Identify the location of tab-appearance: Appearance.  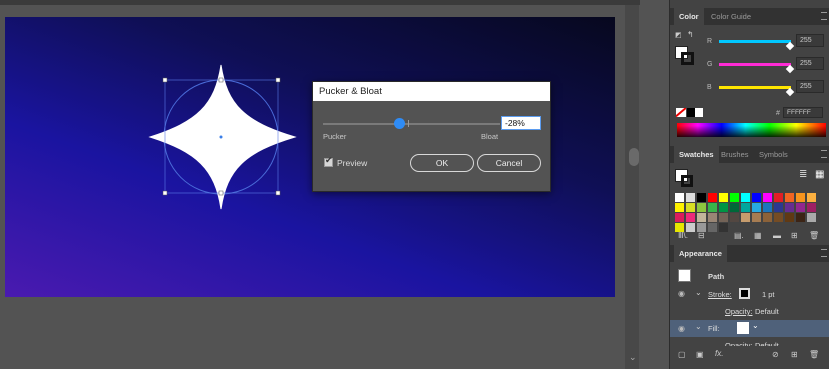
(700, 253).